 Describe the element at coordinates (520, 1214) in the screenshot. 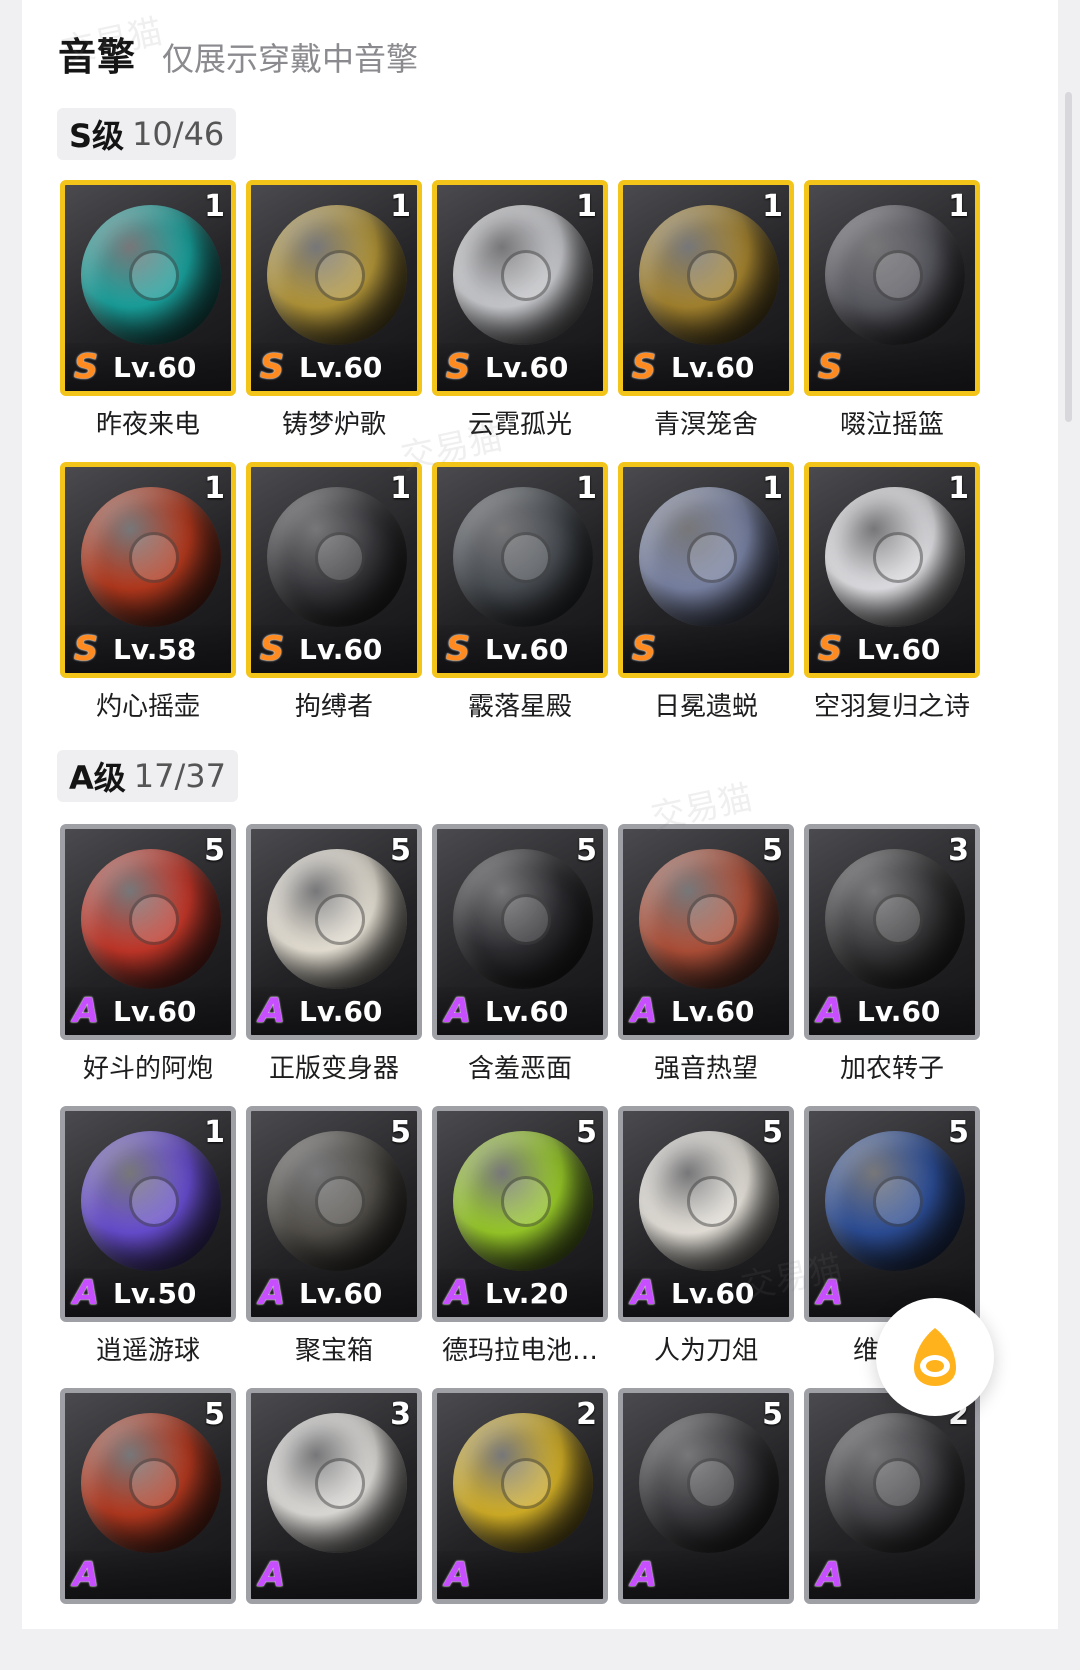

I see `w-engine-card: 5 A Lv.20` at that location.